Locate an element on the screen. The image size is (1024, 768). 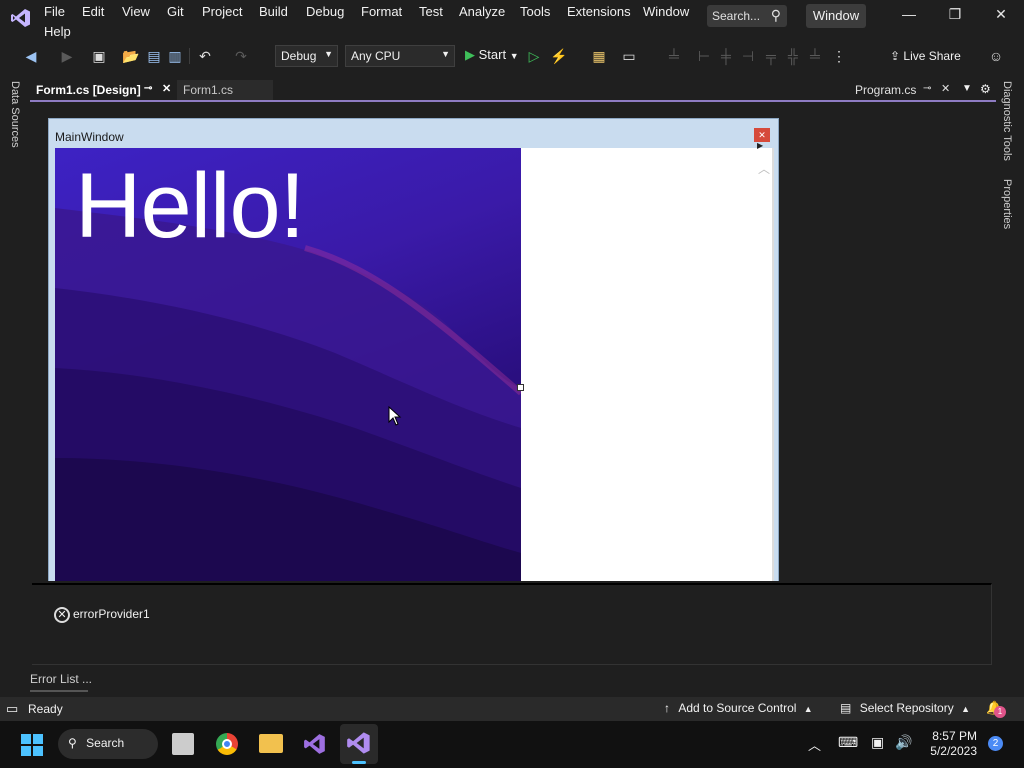
close-button: ✕ is located at coordinates (1001, 17).